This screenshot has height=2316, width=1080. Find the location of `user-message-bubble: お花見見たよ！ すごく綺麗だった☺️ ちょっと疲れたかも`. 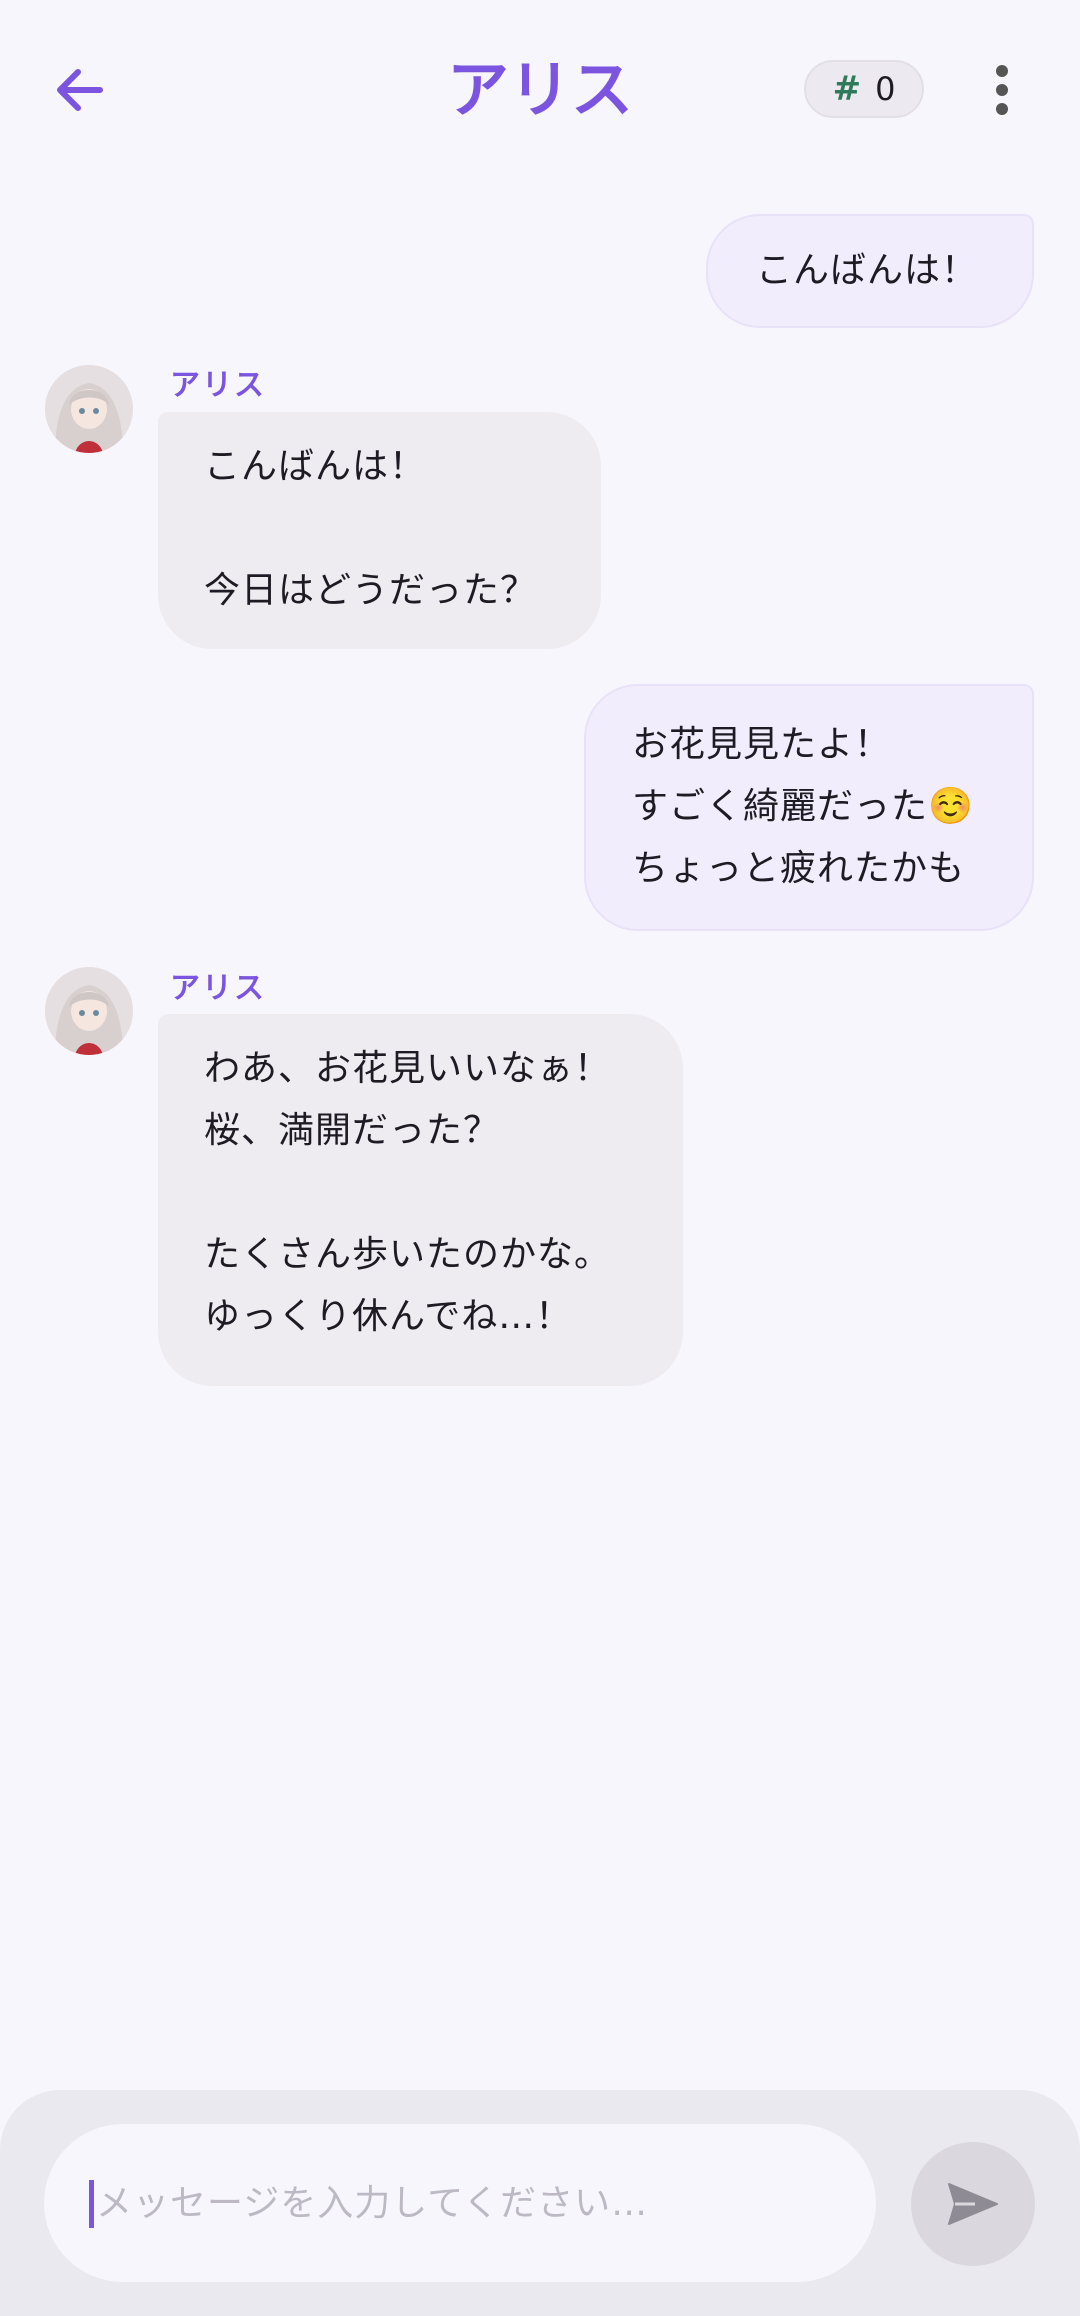

user-message-bubble: お花見見たよ！ すごく綺麗だった☺️ ちょっと疲れたかも is located at coordinates (809, 807).